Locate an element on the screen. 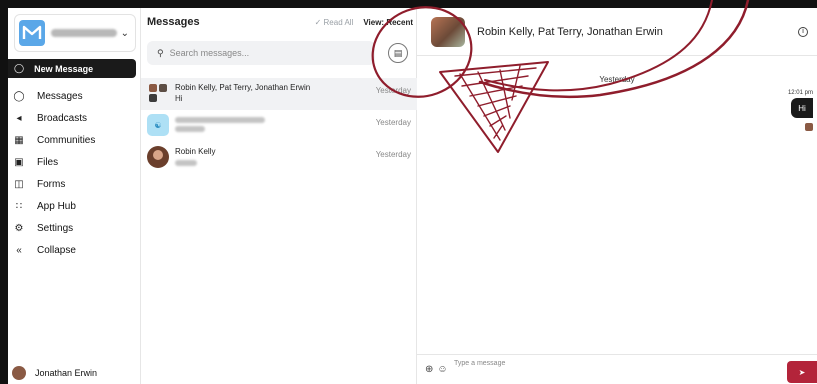 The width and height of the screenshot is (817, 384). filter-icon: ▤ is located at coordinates (398, 52).